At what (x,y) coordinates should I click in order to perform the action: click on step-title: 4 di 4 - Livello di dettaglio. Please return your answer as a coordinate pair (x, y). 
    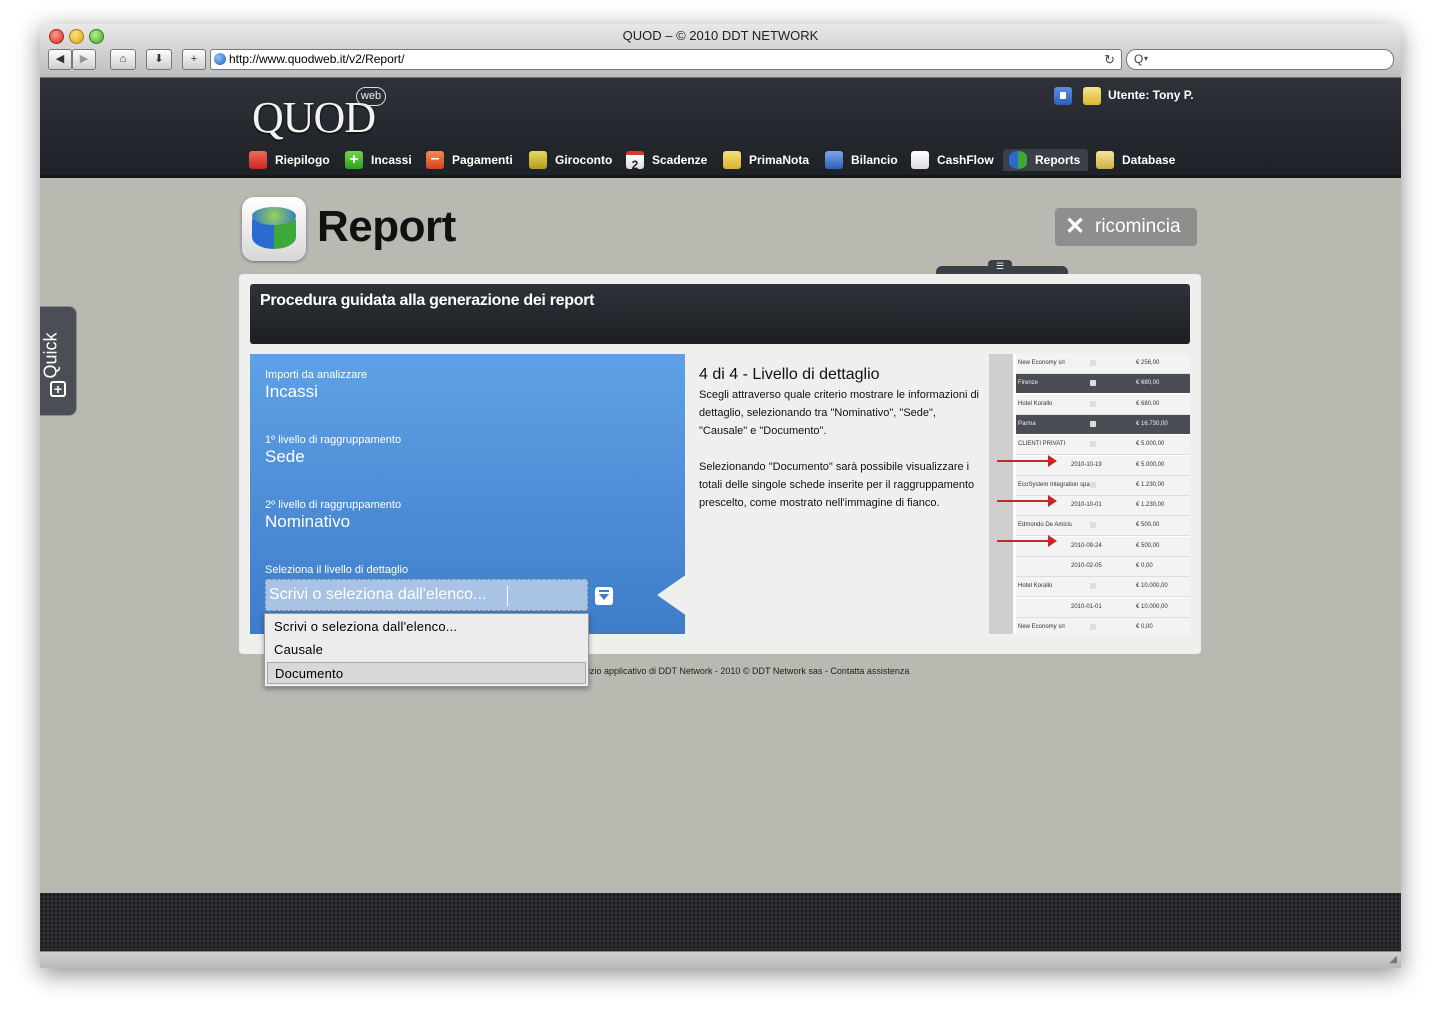
    Looking at the image, I should click on (789, 374).